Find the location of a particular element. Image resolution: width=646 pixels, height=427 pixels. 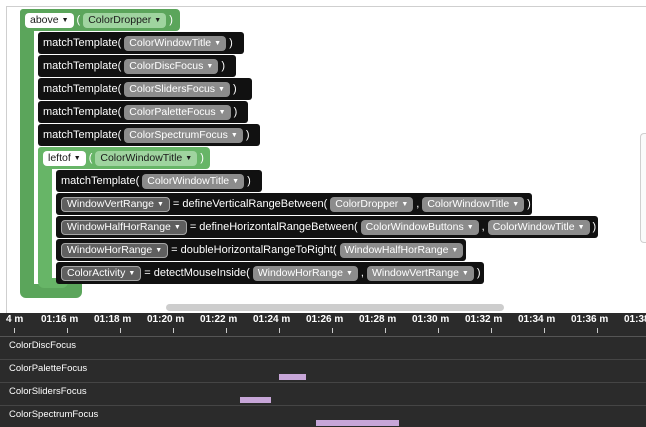

variable-dropdown: ColorActivity ▼ is located at coordinates (101, 273).